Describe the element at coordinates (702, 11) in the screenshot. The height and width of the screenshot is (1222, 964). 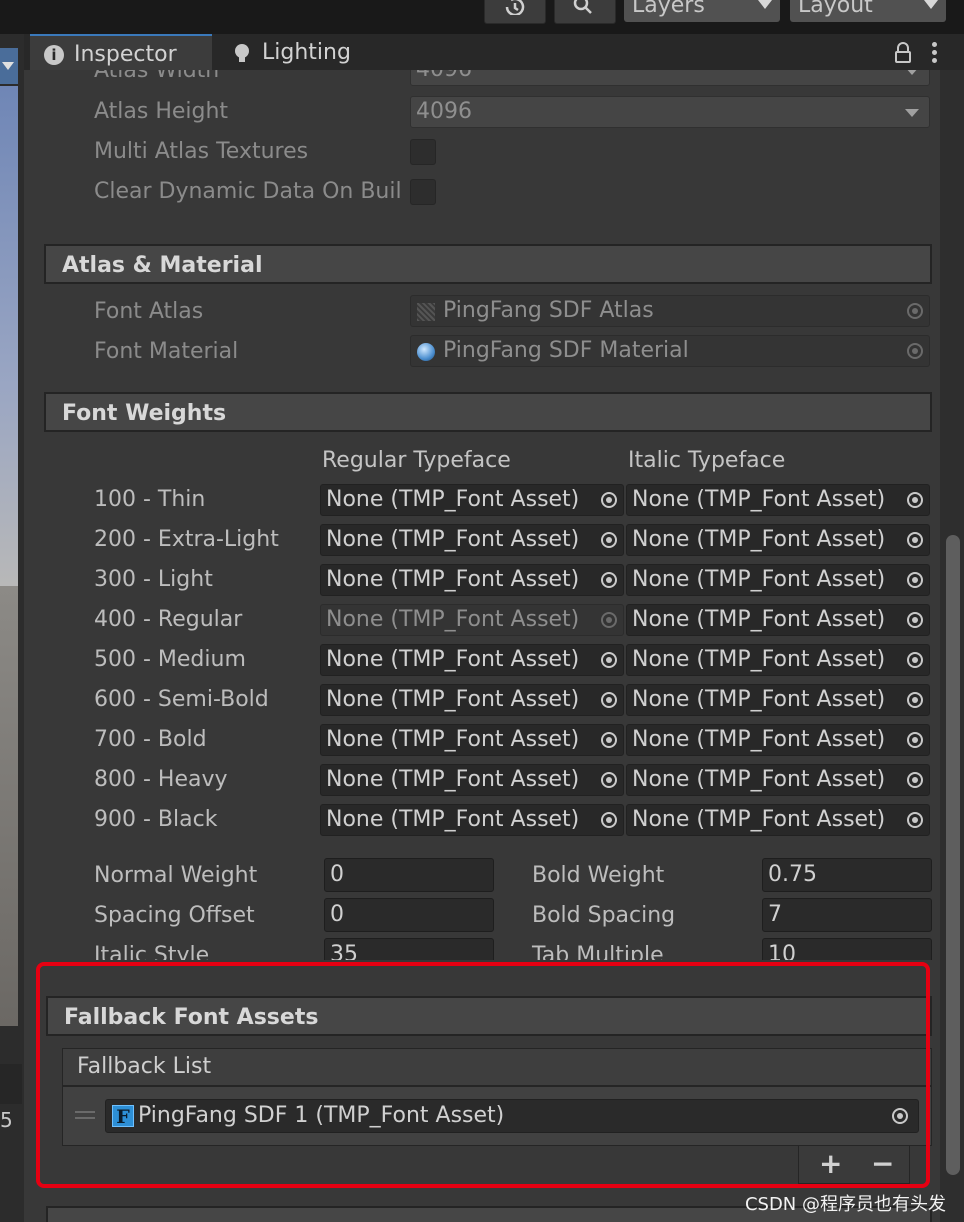
I see `layers-dropdown: Layers` at that location.